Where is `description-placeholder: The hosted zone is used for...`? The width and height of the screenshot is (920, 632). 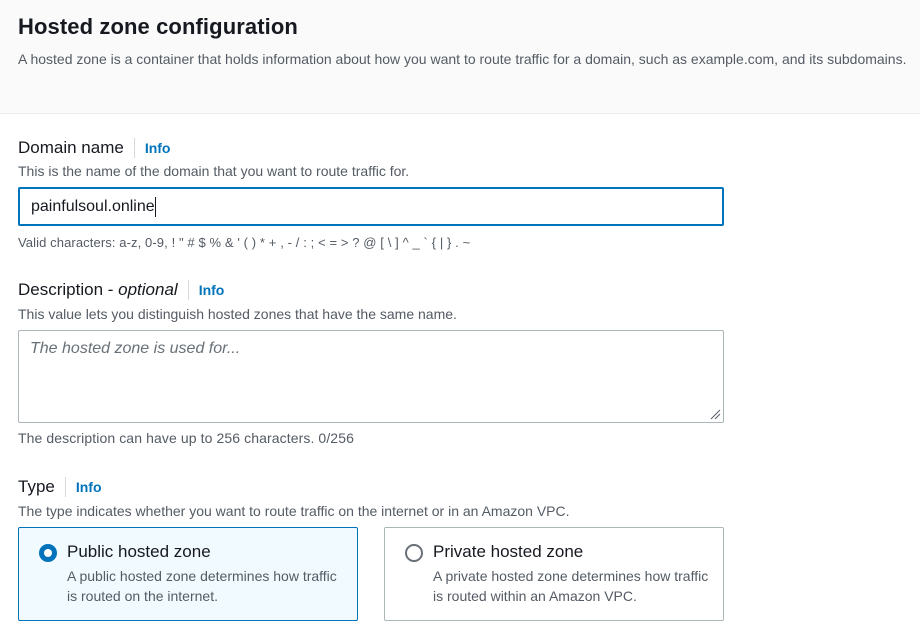
description-placeholder: The hosted zone is used for... is located at coordinates (135, 348).